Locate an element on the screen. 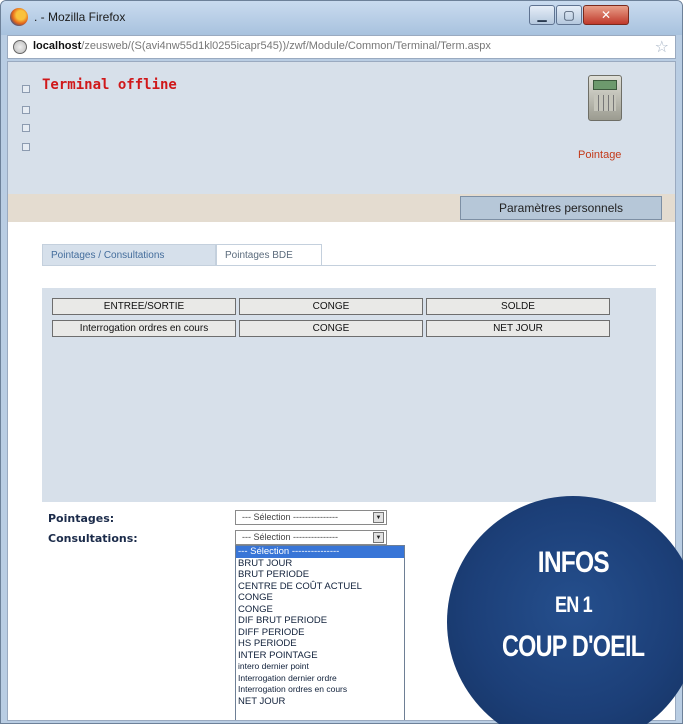 Image resolution: width=683 pixels, height=724 pixels. tab-pointages-bde: Pointages BDE is located at coordinates (269, 255).